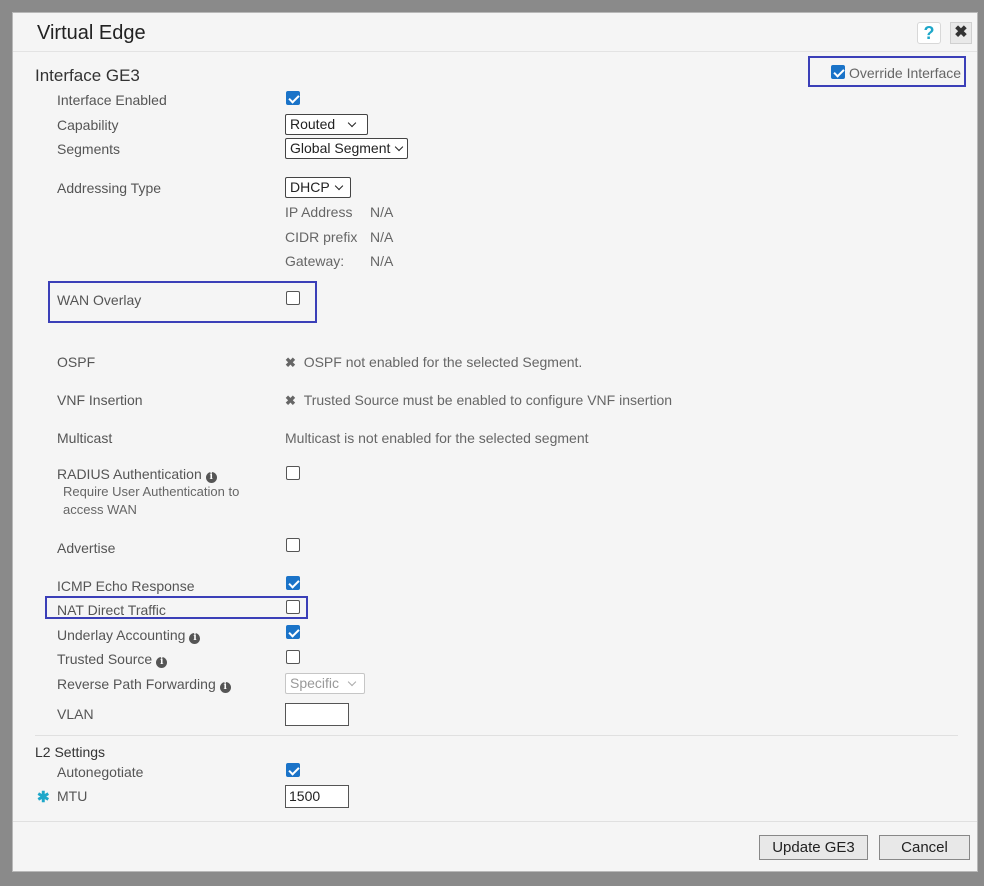  I want to click on rpf-value: Specific, so click(315, 683).